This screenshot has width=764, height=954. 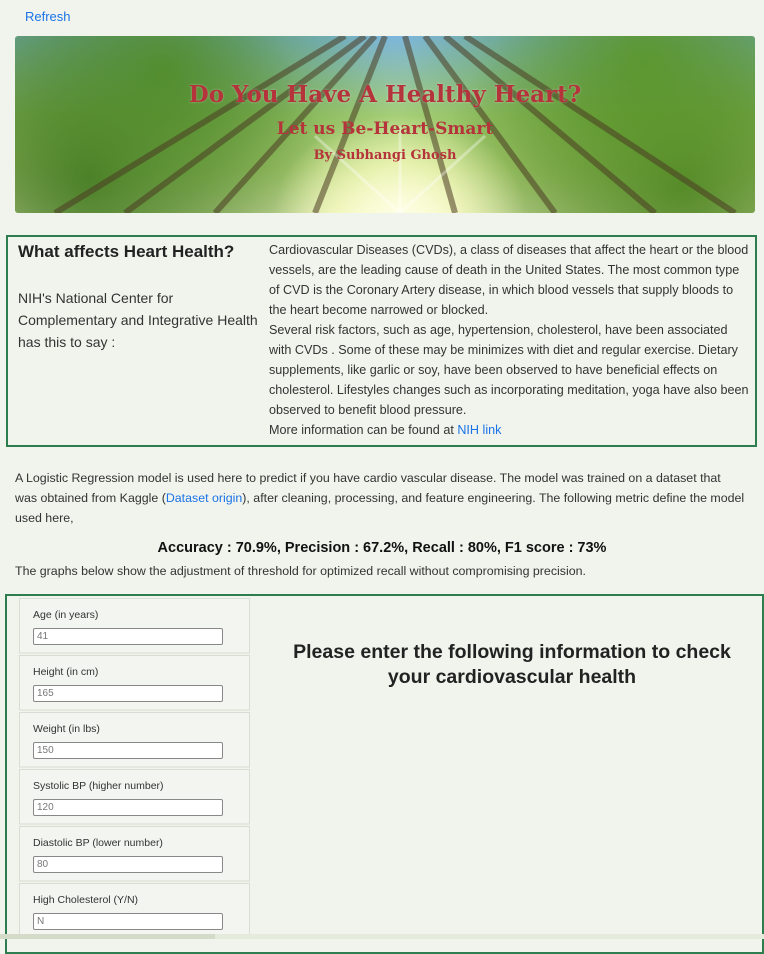 I want to click on info-heading: What affects Heart Health?, so click(x=126, y=251).